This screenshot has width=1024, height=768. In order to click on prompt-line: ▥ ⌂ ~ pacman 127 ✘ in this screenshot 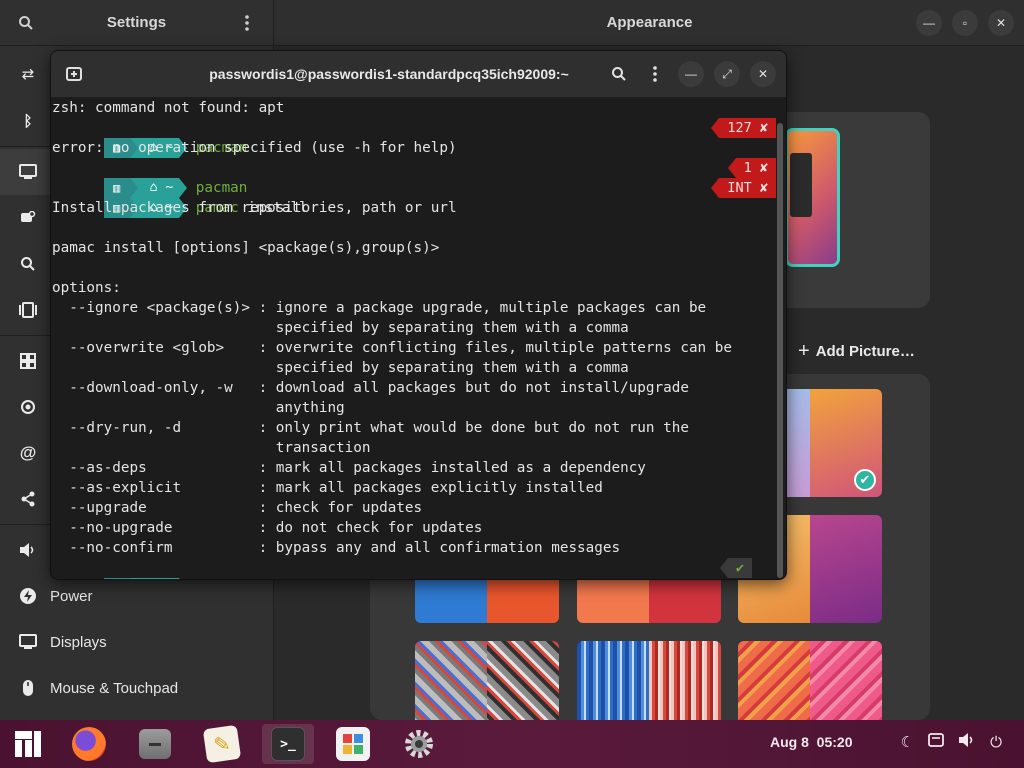, I will do `click(414, 138)`.